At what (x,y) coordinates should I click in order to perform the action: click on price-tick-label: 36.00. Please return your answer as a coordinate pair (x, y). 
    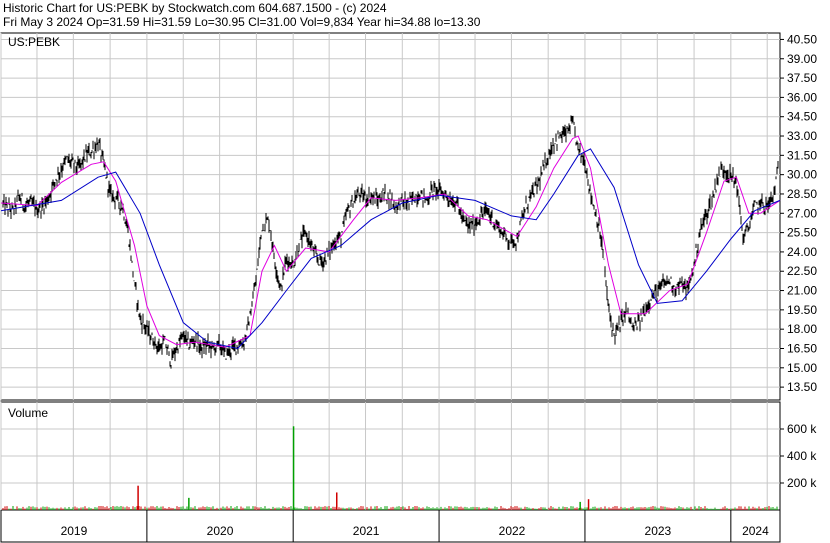
    Looking at the image, I should click on (802, 97).